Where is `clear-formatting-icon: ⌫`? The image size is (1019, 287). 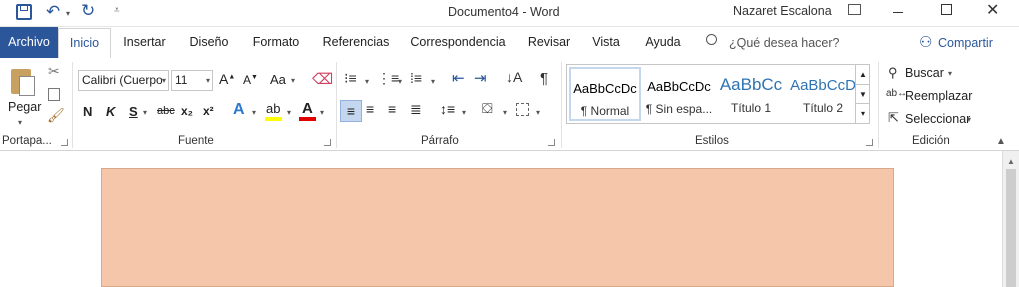 clear-formatting-icon: ⌫ is located at coordinates (322, 79).